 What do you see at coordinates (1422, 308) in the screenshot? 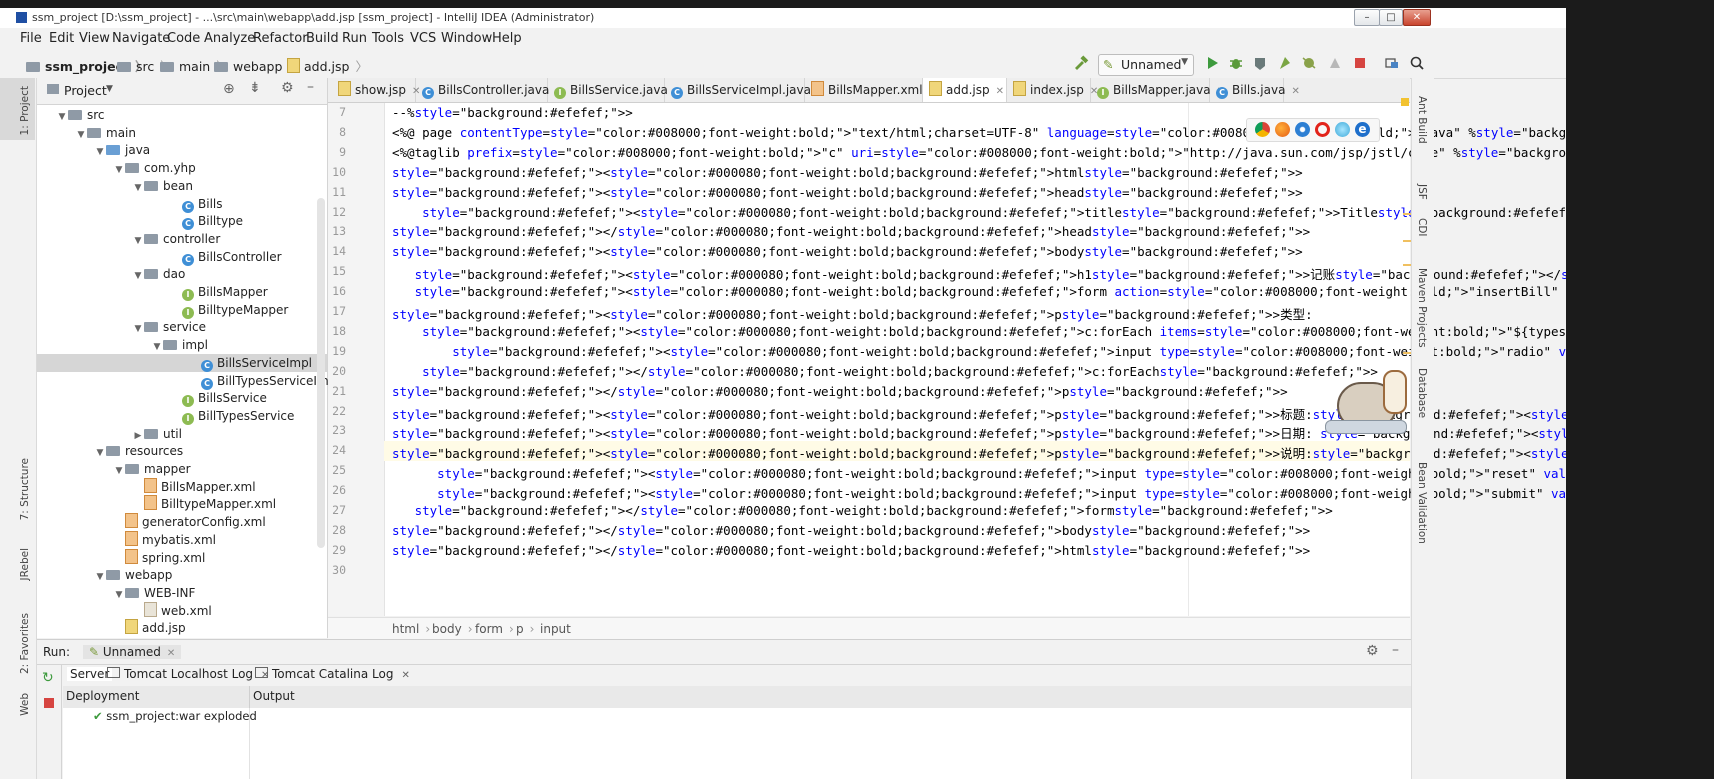
I see `maven-tool-tab: Maven Projects` at bounding box center [1422, 308].